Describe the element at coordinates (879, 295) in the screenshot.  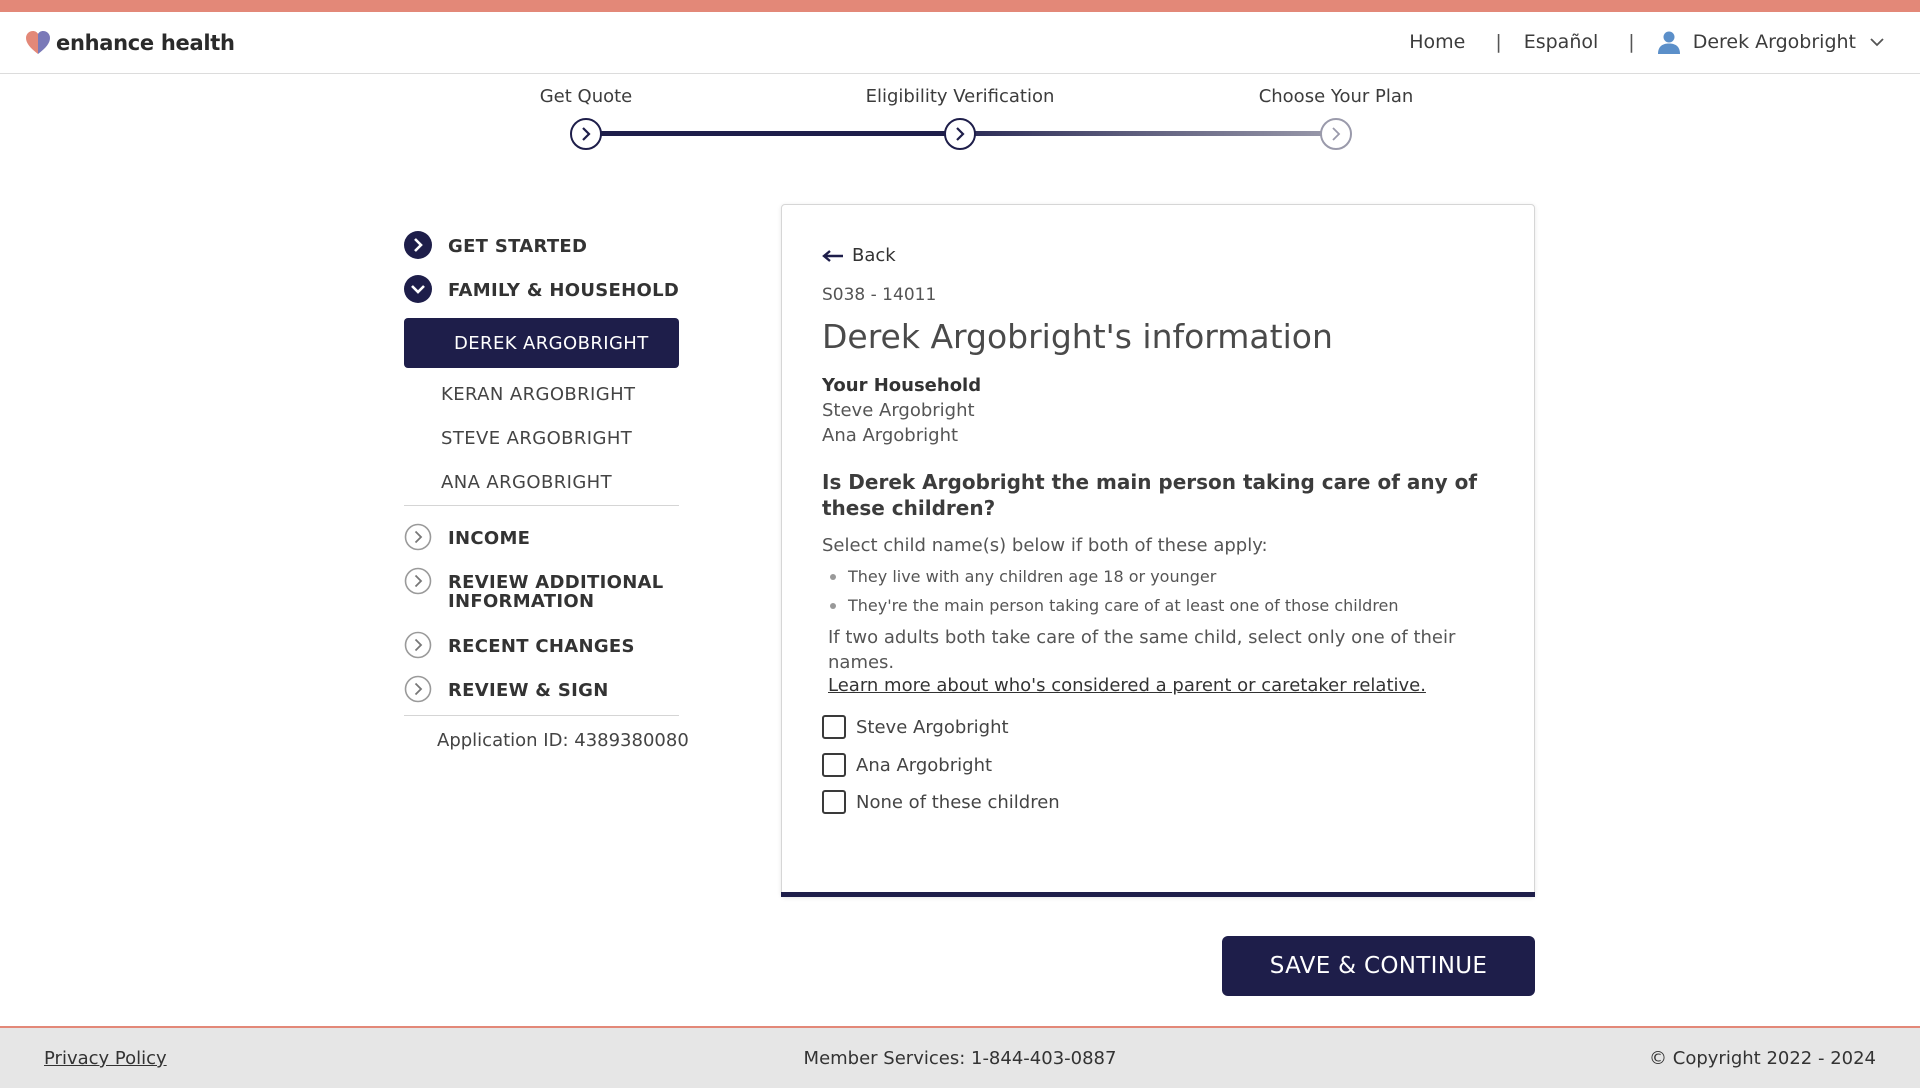
I see `screen-code: S038 - 14011` at that location.